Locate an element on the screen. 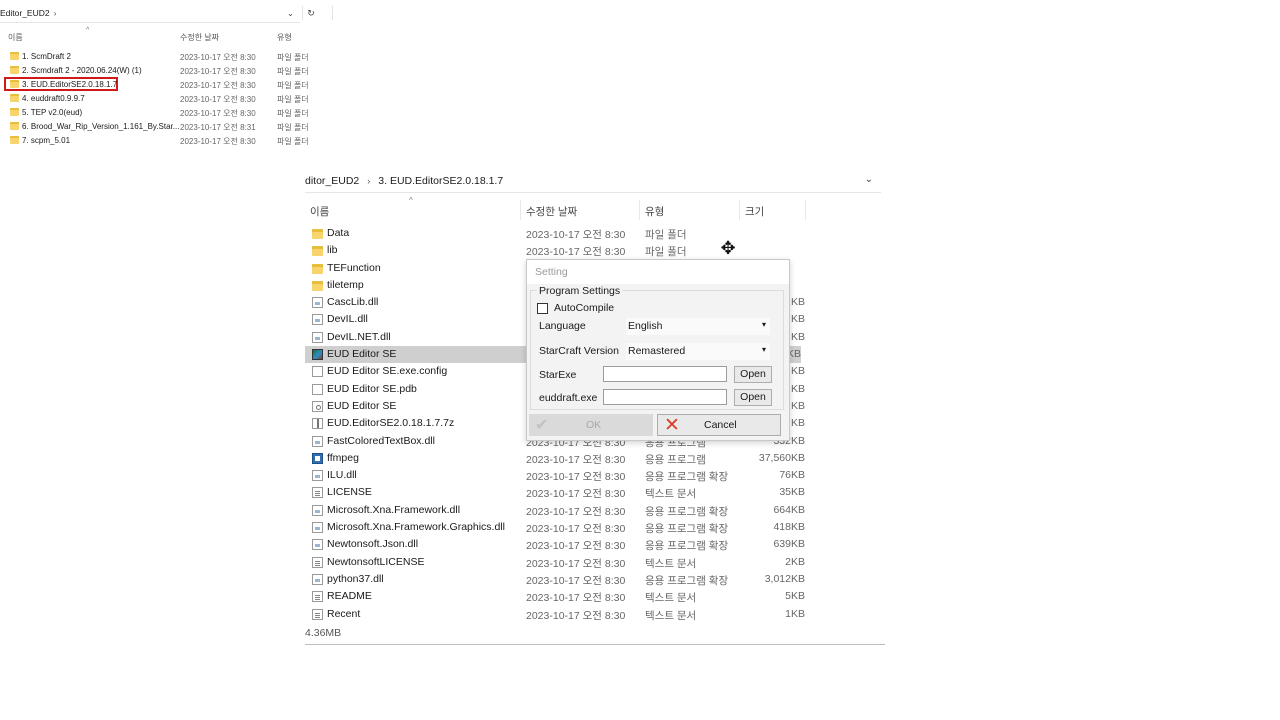 The image size is (1280, 720). item-name: Newtonsoft.Json.dll is located at coordinates (373, 544).